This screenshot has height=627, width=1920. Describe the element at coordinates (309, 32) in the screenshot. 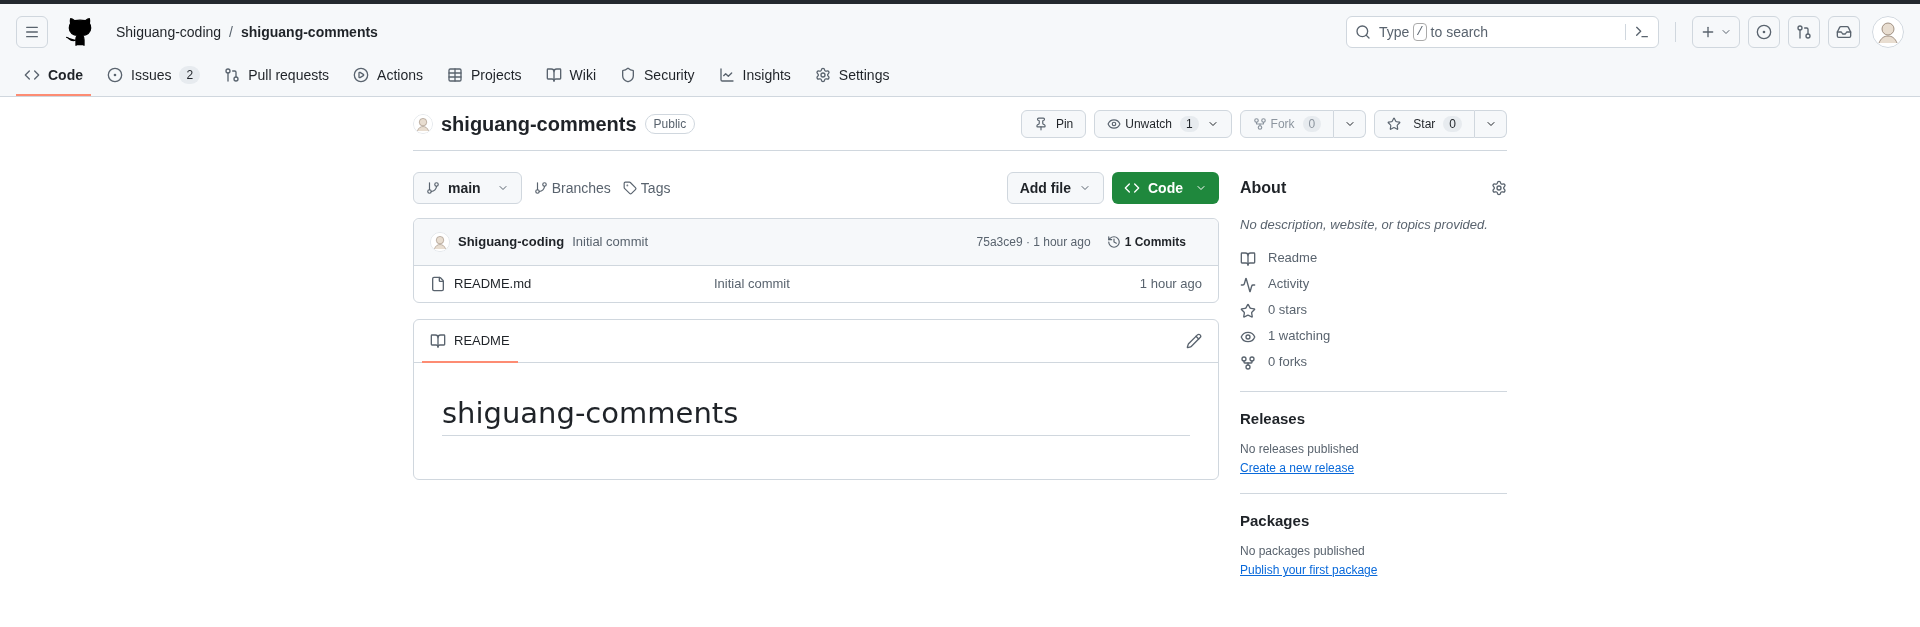

I see `repo-link: shiguang-comments` at that location.